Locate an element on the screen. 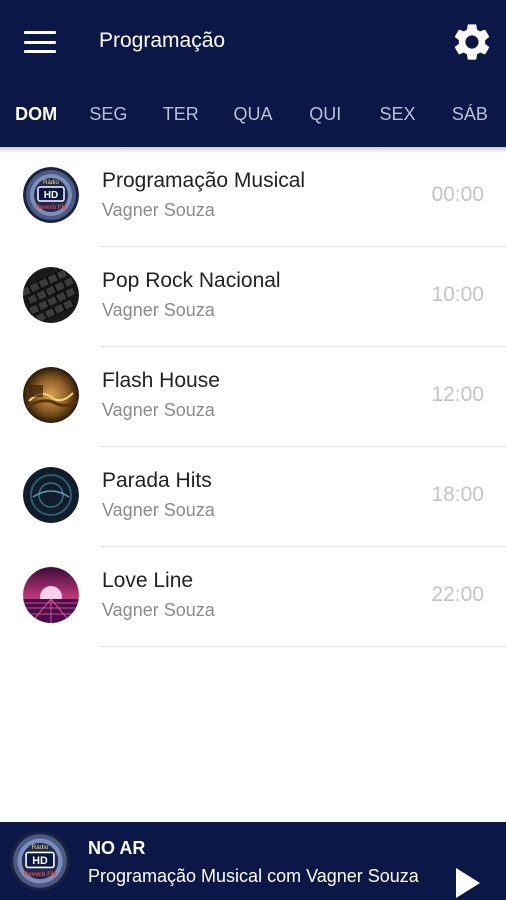 This screenshot has height=900, width=506. program-item: Flash House Vagner Souza 12:00 is located at coordinates (253, 397).